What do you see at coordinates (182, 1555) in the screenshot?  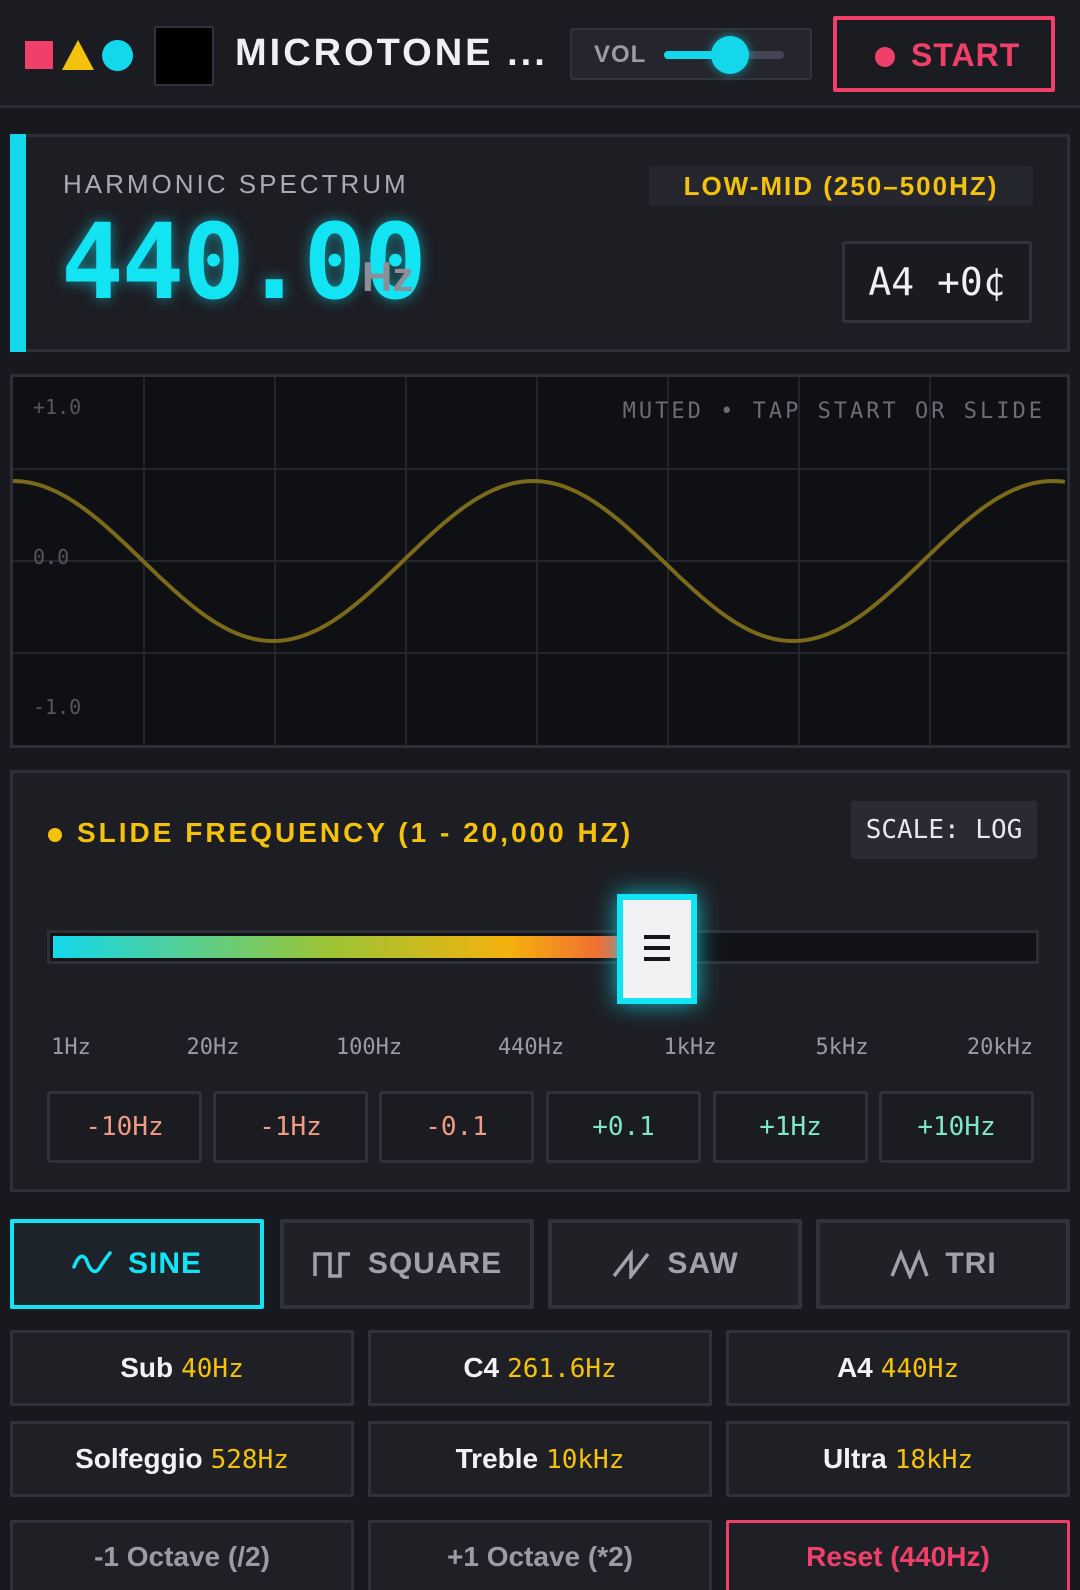 I see `octave-down-button: -1 Octave (/2)` at bounding box center [182, 1555].